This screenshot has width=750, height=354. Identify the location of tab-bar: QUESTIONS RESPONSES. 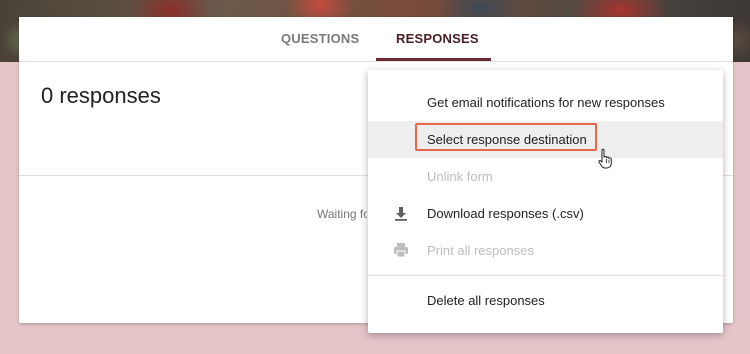
(376, 39).